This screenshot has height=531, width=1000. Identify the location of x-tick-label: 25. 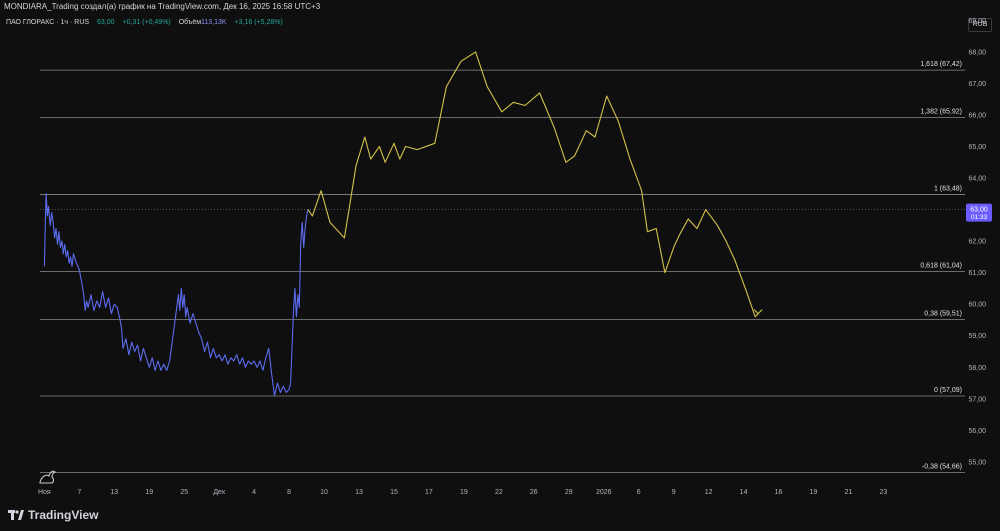
(184, 492).